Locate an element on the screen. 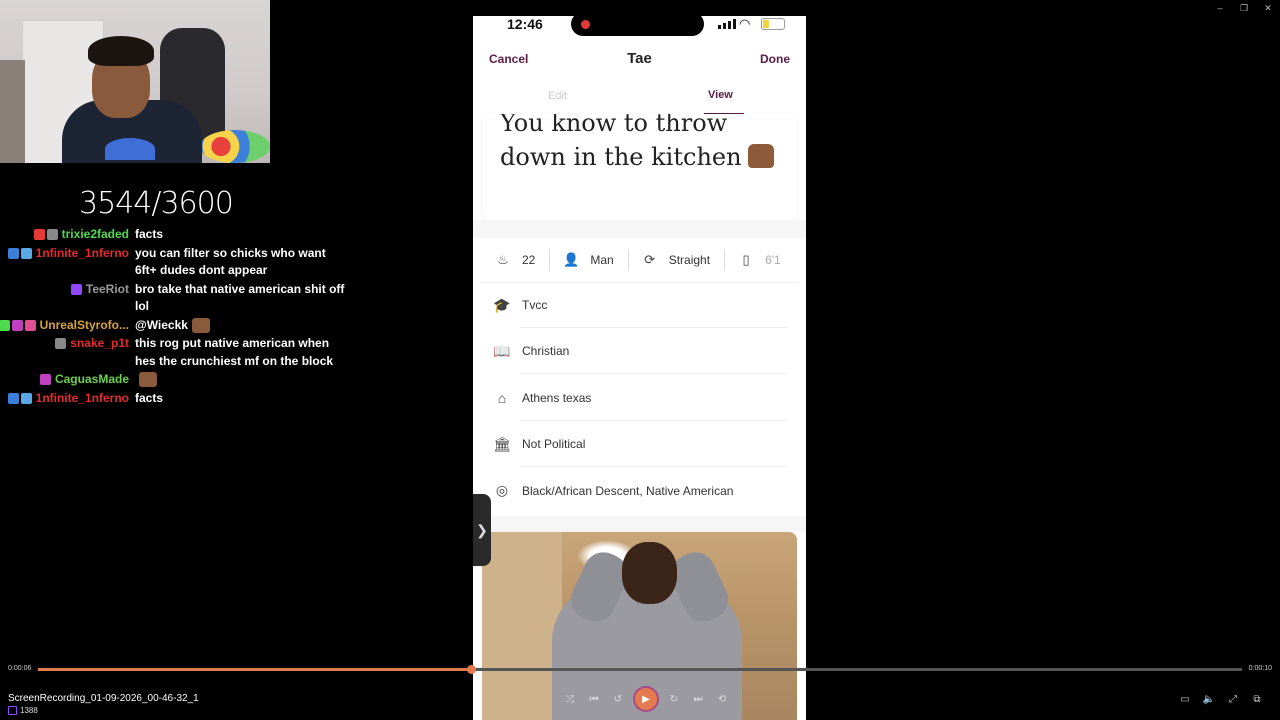 This screenshot has width=1280, height=720. next-icon: ⏭ is located at coordinates (698, 699).